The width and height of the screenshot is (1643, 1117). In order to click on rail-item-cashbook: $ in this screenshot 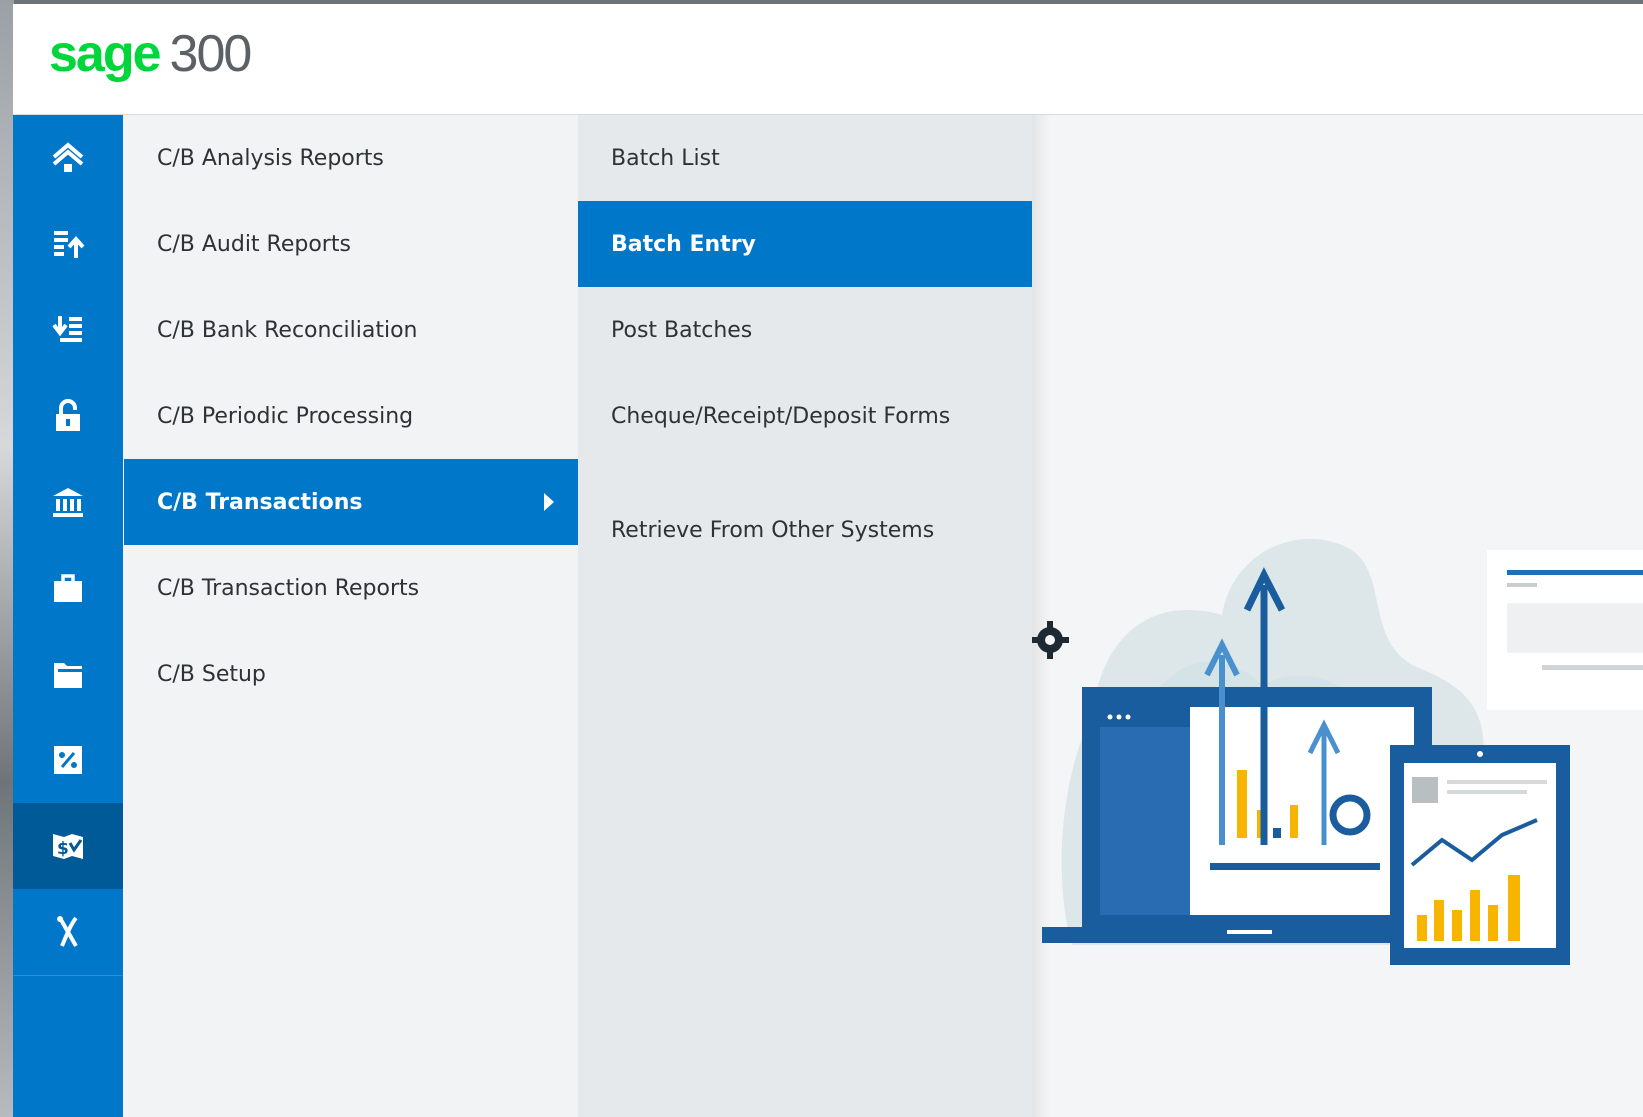, I will do `click(68, 846)`.